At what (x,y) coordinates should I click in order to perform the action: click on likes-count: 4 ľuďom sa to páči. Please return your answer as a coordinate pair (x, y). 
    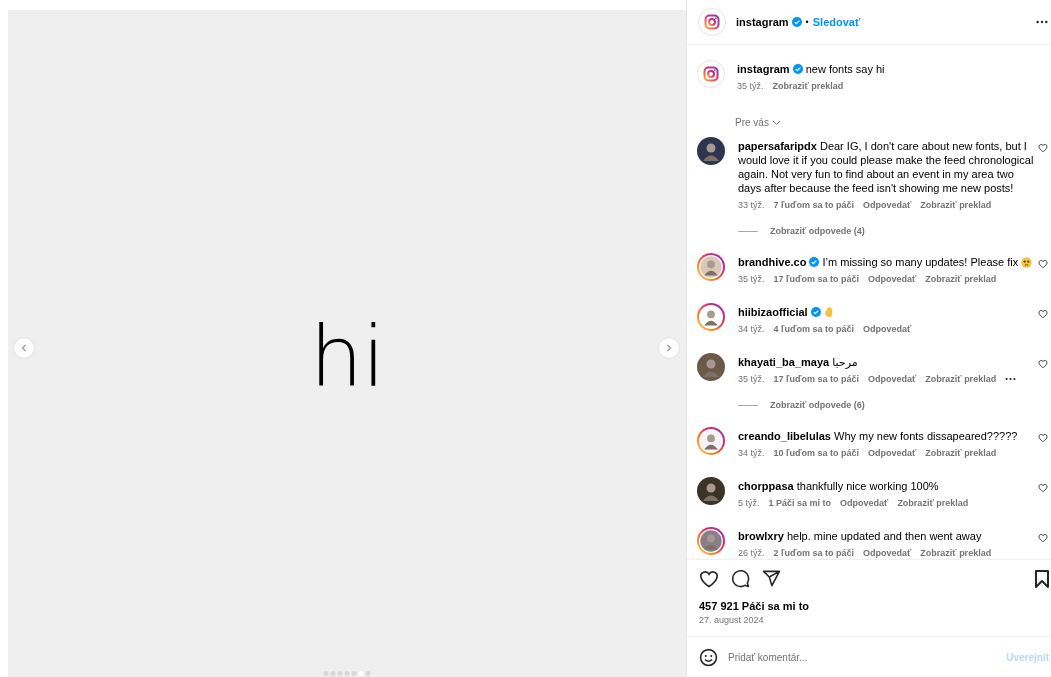
    Looking at the image, I should click on (813, 329).